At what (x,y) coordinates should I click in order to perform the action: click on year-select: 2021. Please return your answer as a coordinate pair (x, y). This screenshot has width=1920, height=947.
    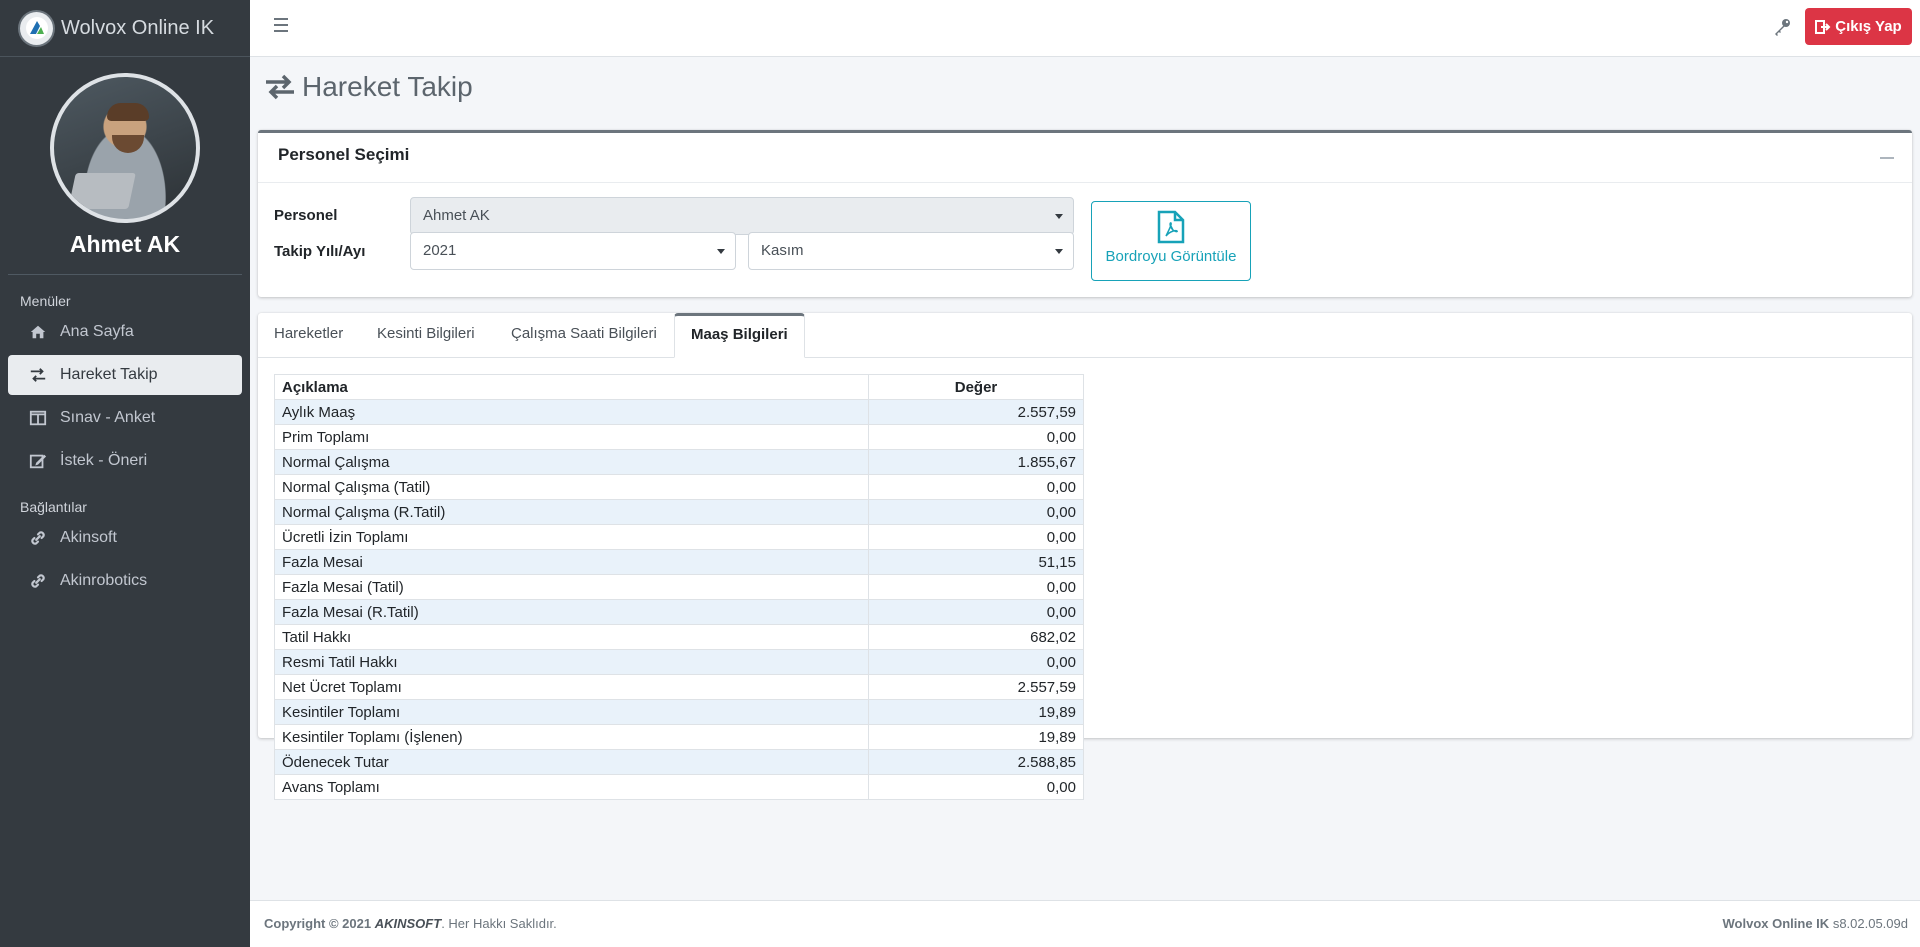
    Looking at the image, I should click on (573, 251).